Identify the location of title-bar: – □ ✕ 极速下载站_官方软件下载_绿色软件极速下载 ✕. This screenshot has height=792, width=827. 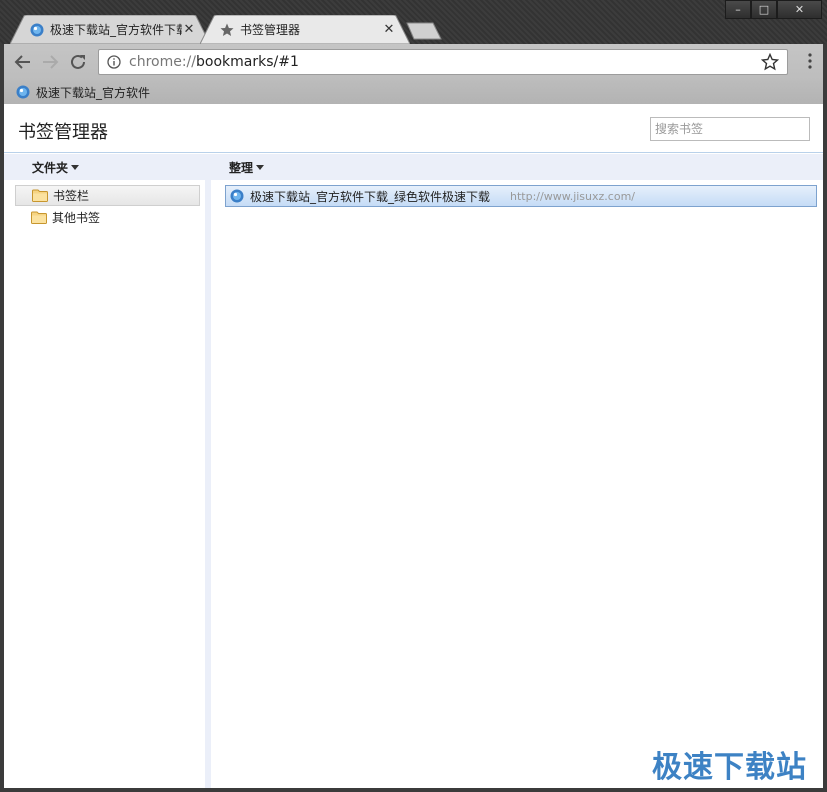
(413, 22).